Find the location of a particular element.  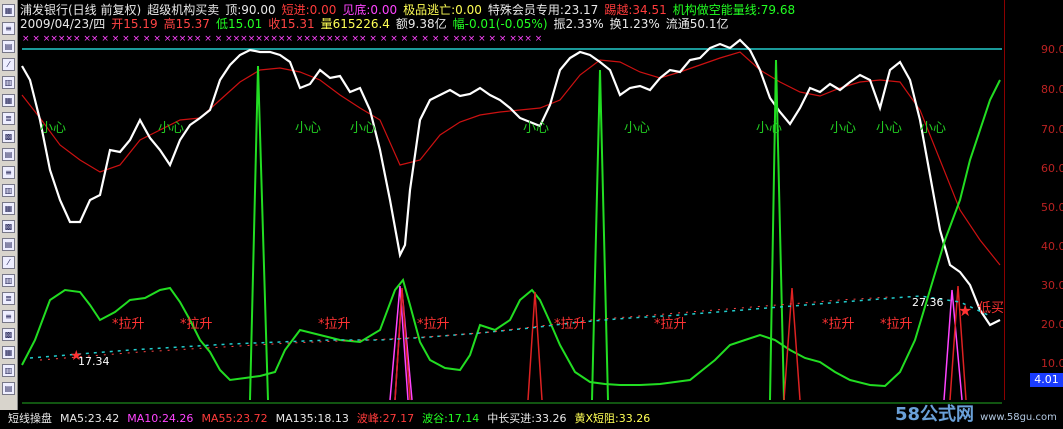

header-field: 踢越:34.51 is located at coordinates (635, 10).